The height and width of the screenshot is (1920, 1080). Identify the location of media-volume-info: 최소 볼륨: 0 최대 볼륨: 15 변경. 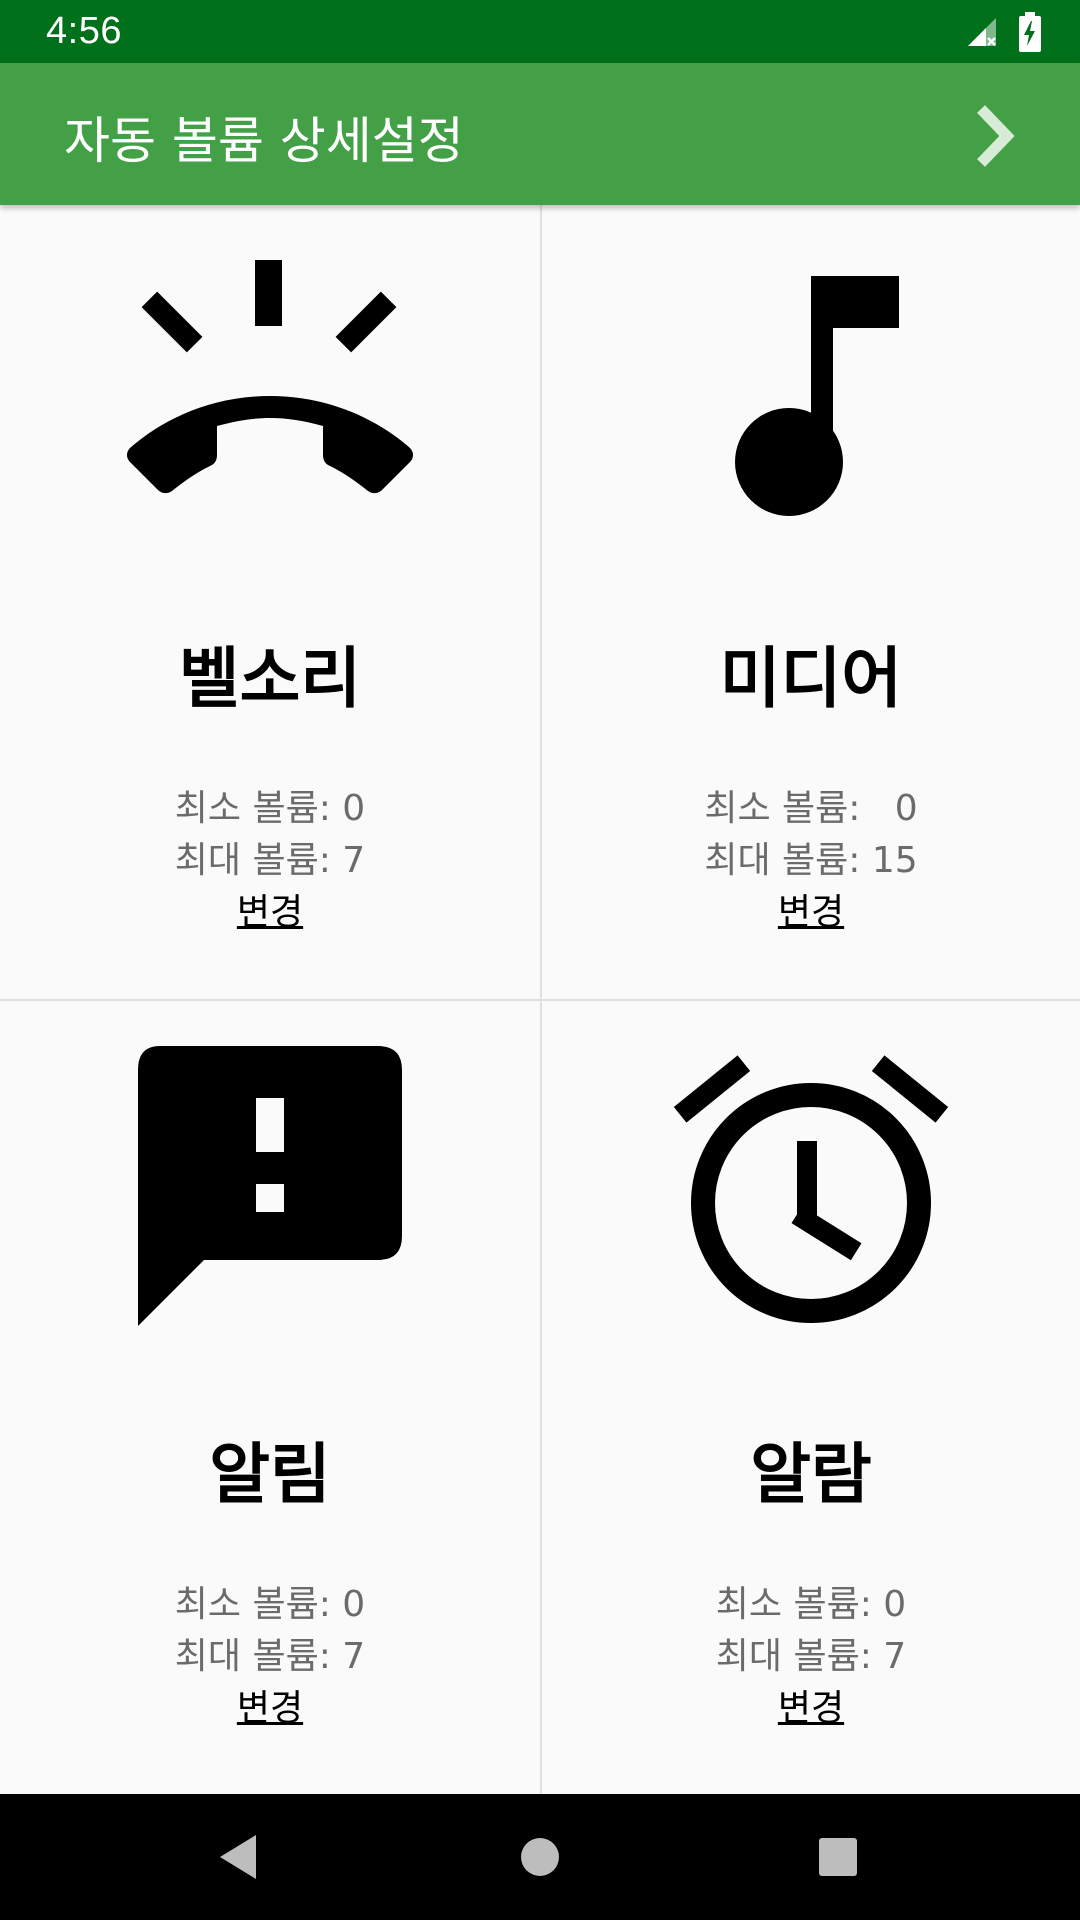
(810, 861).